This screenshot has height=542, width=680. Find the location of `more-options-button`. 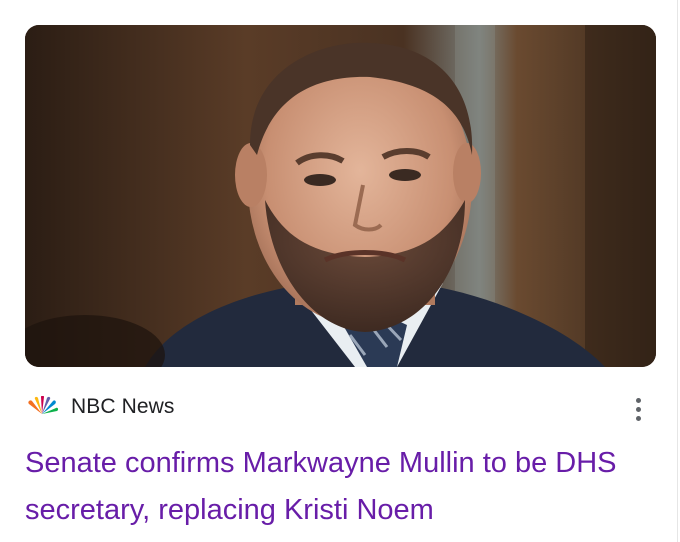

more-options-button is located at coordinates (638, 409).